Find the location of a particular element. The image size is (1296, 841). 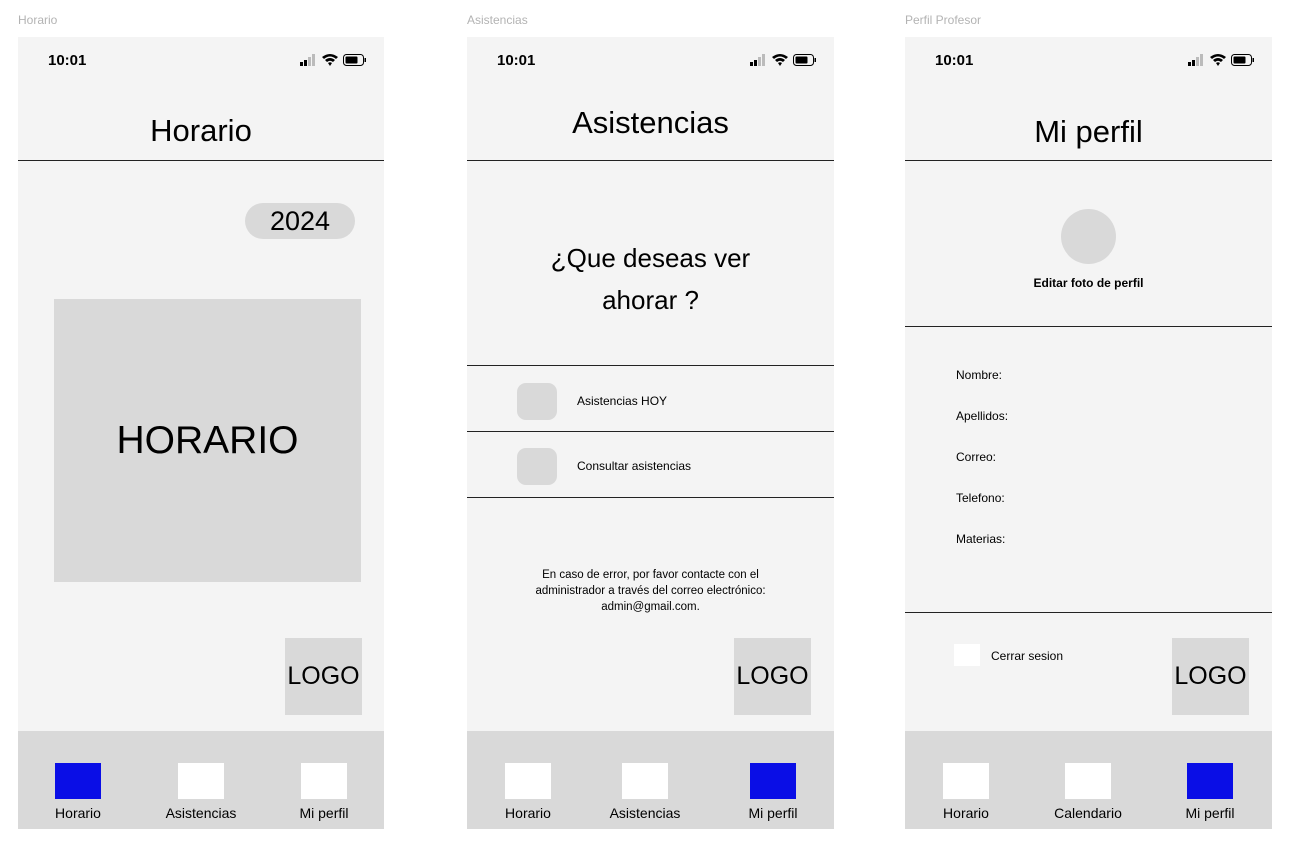

question-line-2: ahorar ? is located at coordinates (650, 300).